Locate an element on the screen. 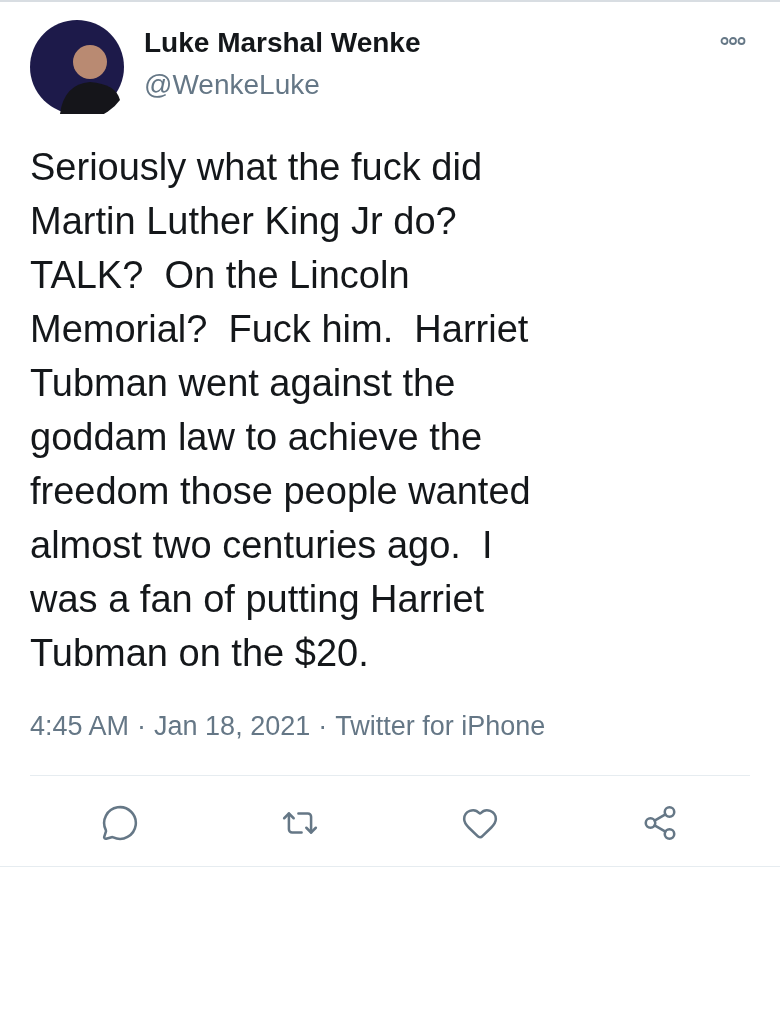  speech-bubble-icon is located at coordinates (120, 822).